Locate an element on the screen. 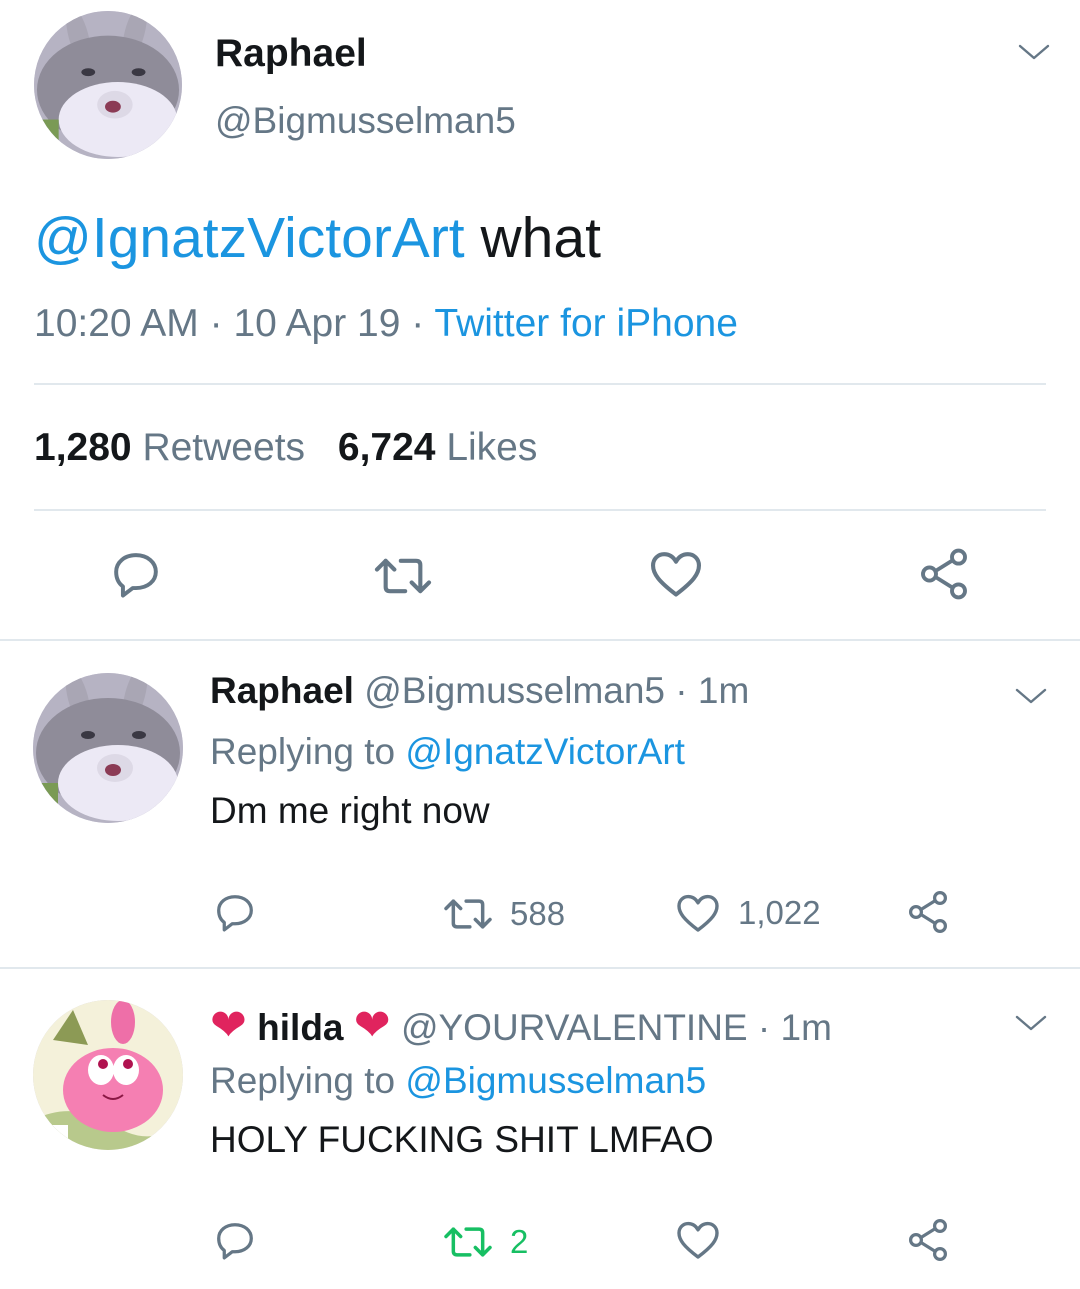 The width and height of the screenshot is (1080, 1289). retweet-action: 2 is located at coordinates (484, 1242).